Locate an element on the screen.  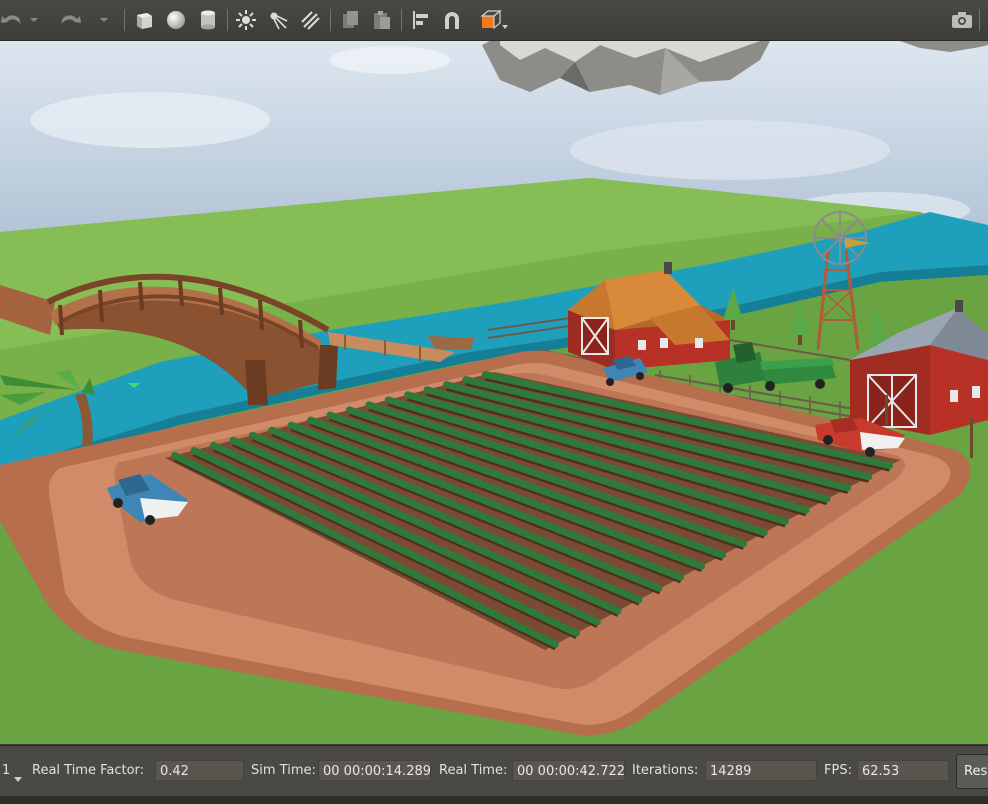
box-icon is located at coordinates (144, 20).